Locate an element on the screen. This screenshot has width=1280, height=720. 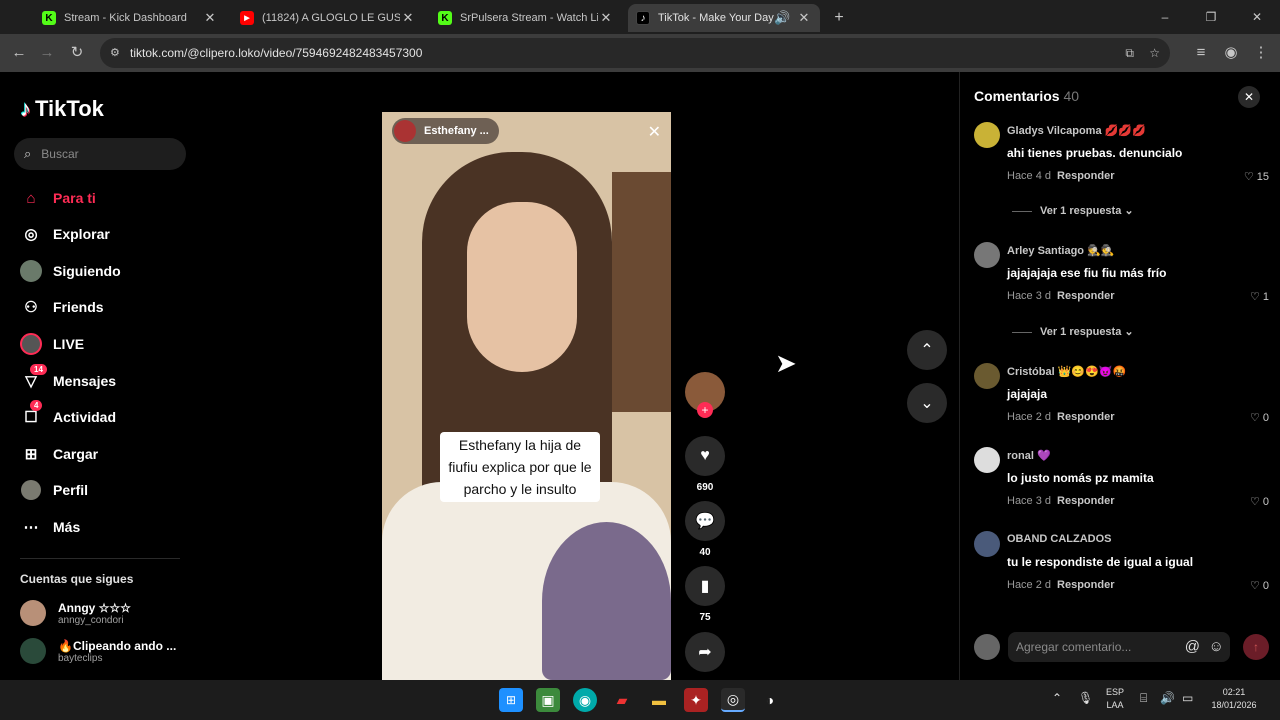
file-explorer-icon: ▬ is located at coordinates (659, 700).